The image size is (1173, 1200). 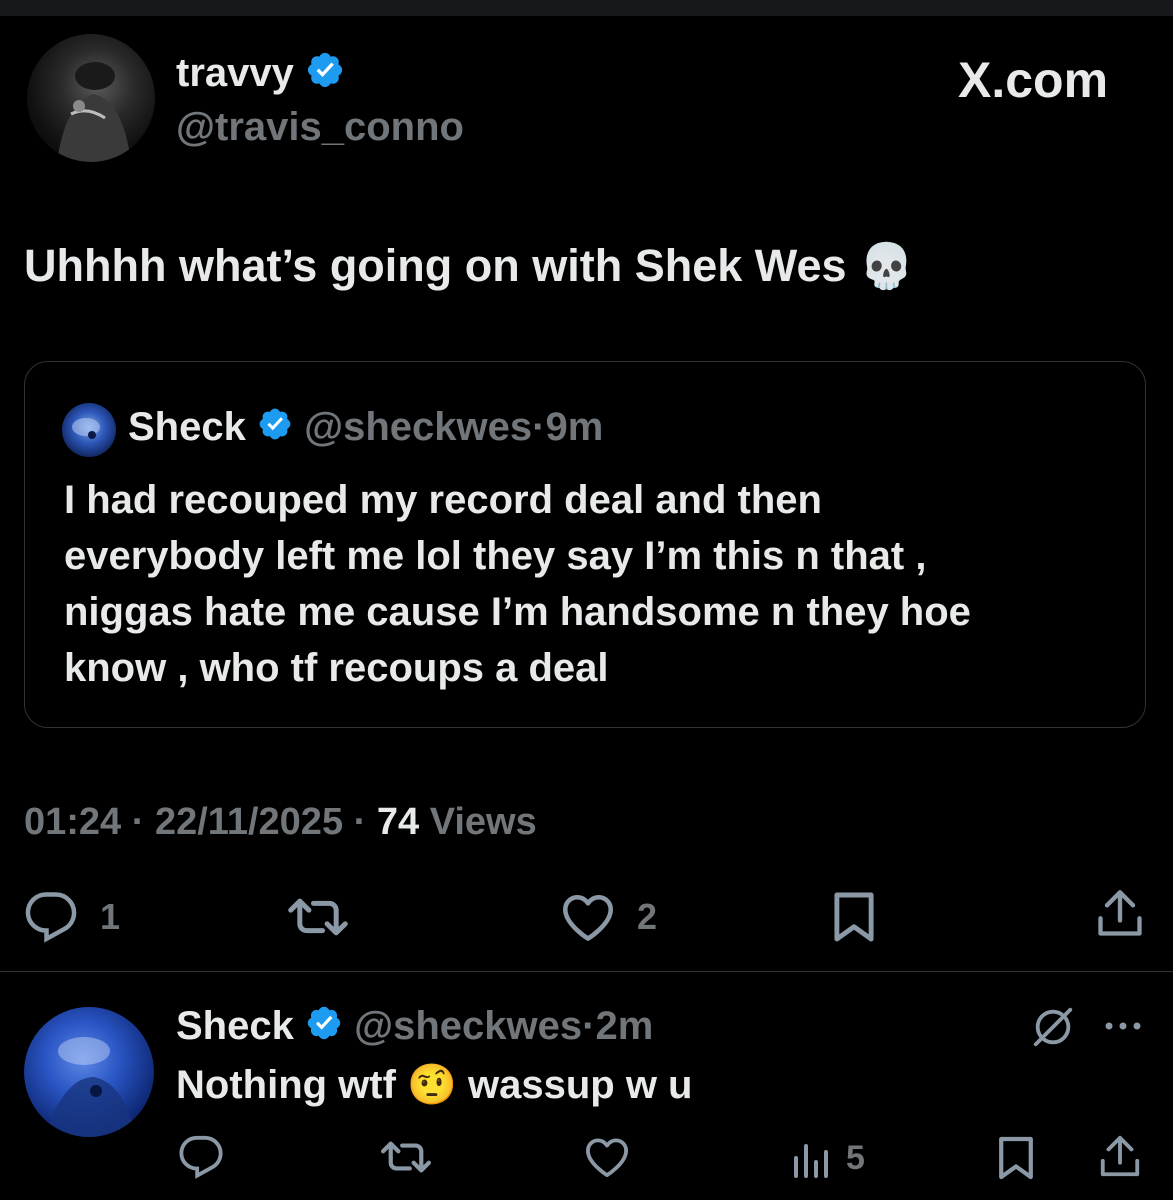 I want to click on author-name: travvy, so click(x=235, y=73).